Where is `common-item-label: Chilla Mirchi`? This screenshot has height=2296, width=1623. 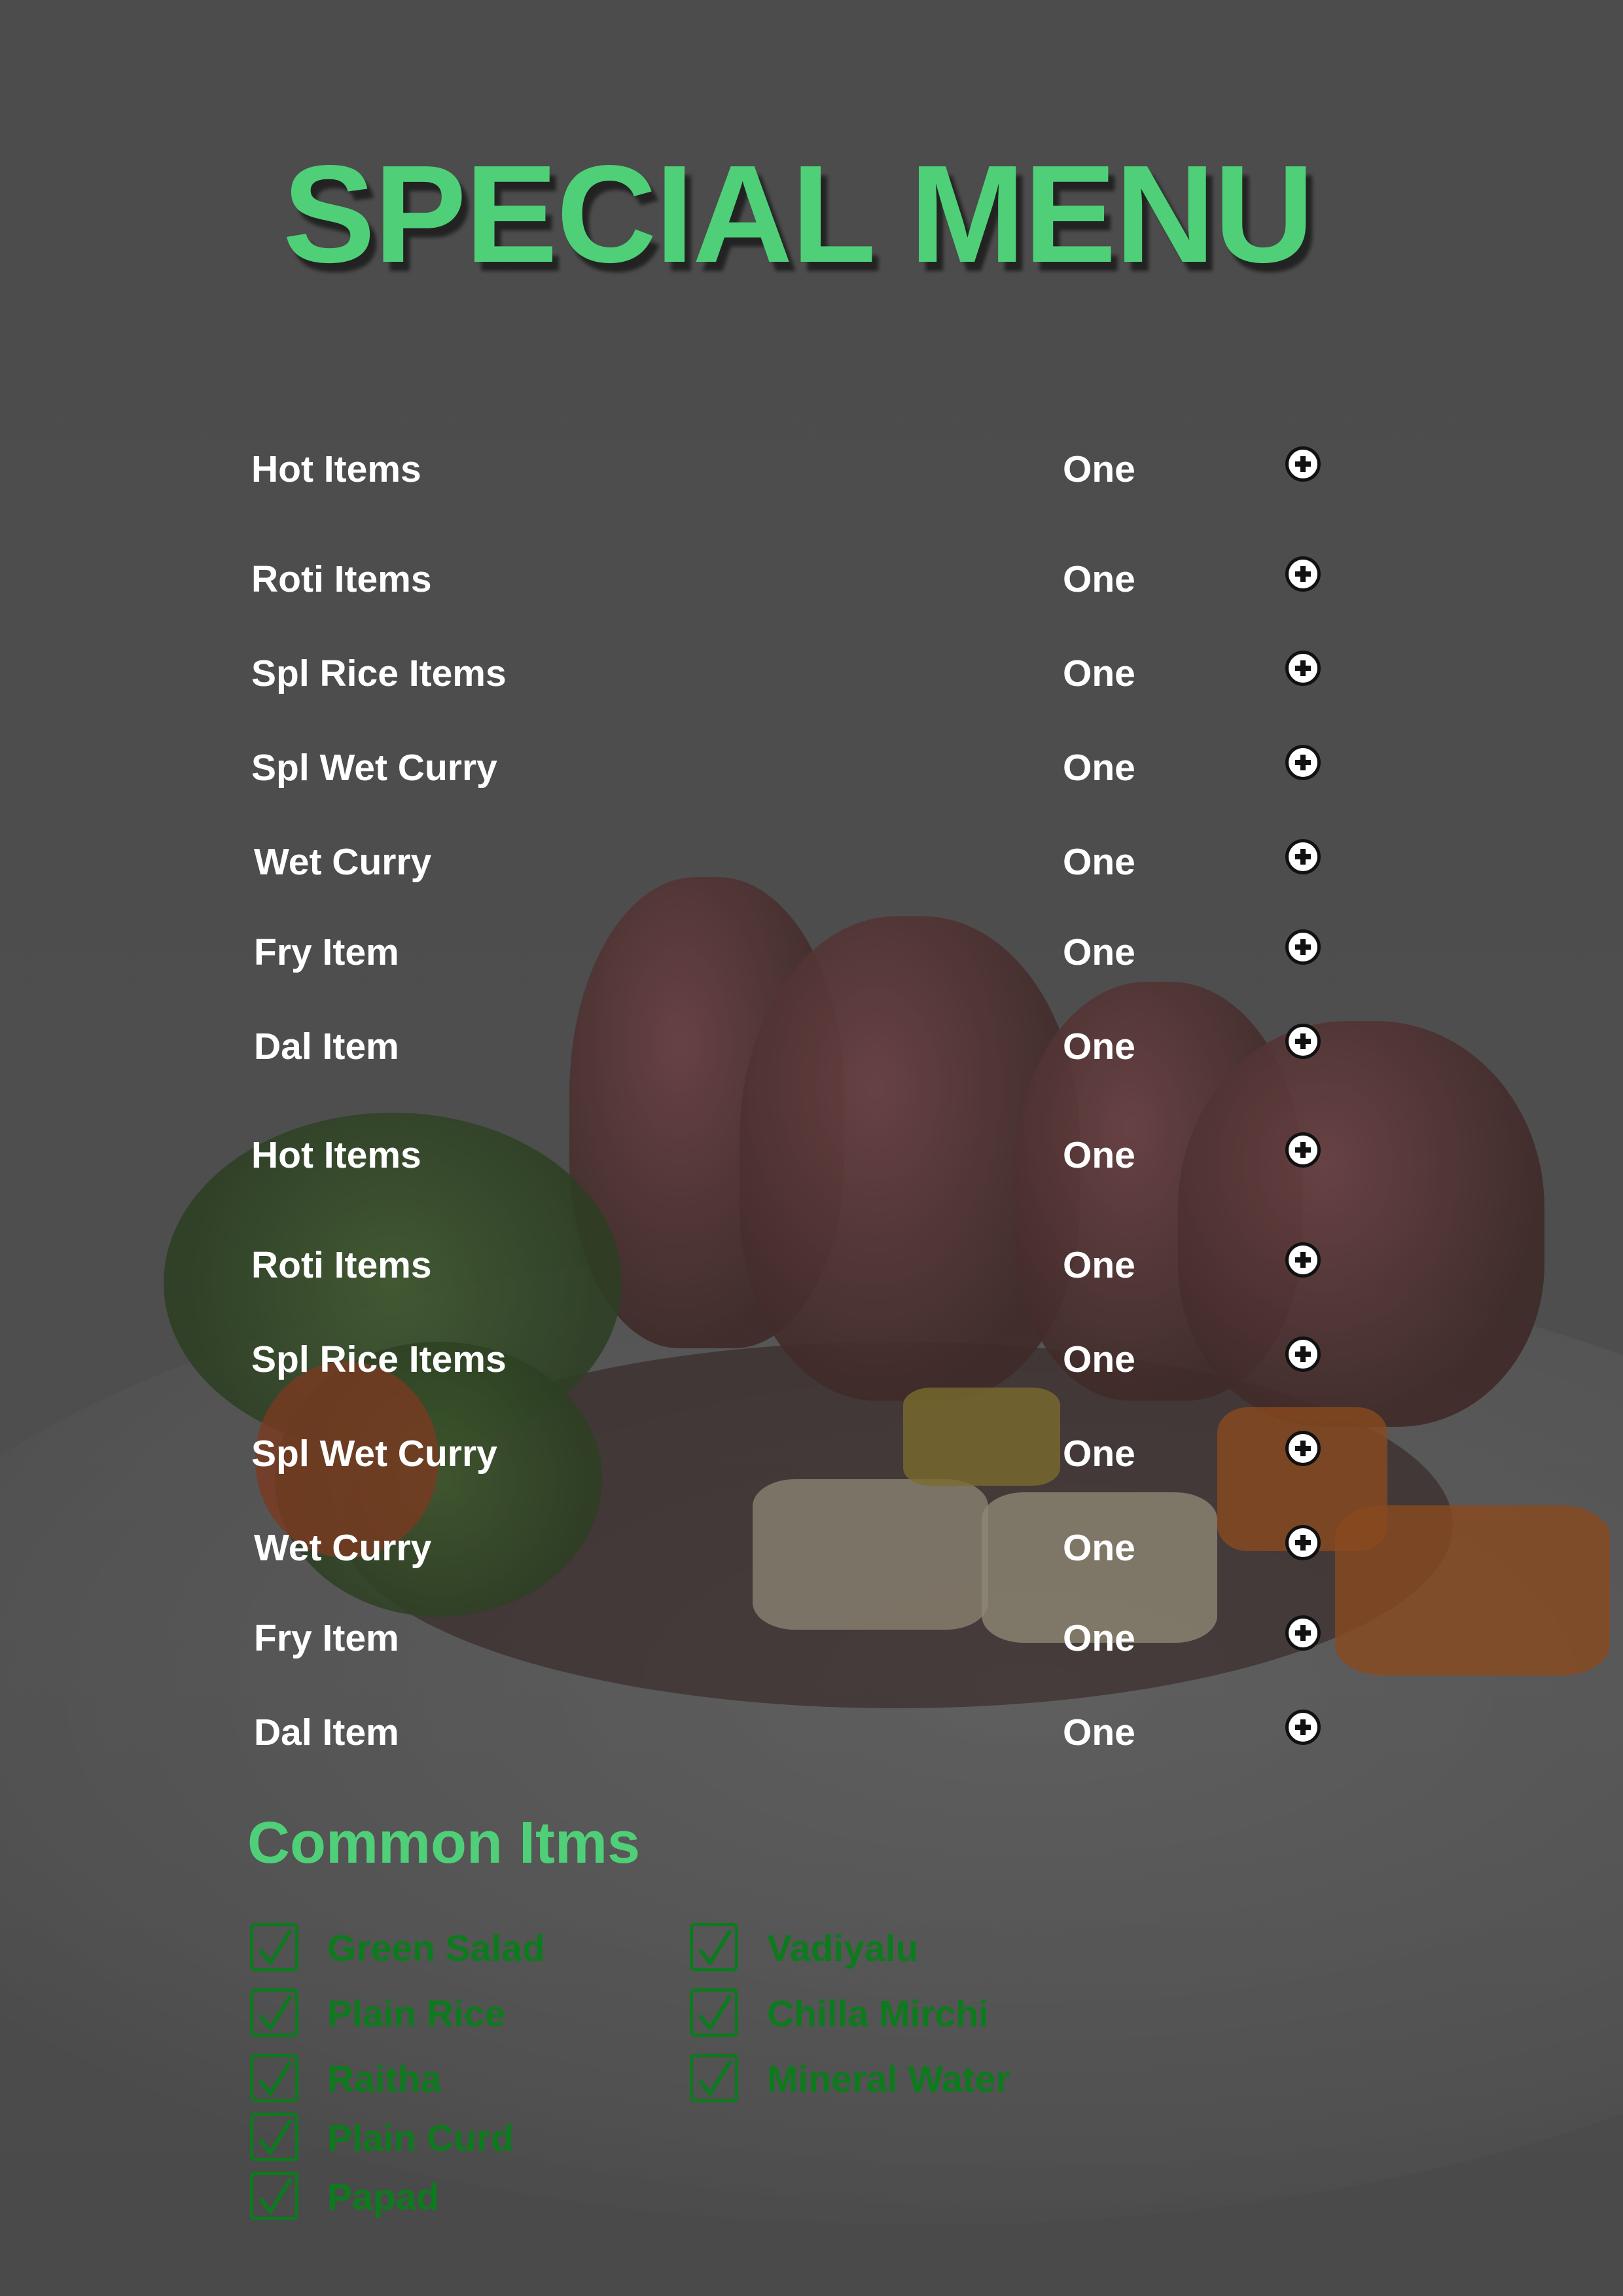 common-item-label: Chilla Mirchi is located at coordinates (878, 2014).